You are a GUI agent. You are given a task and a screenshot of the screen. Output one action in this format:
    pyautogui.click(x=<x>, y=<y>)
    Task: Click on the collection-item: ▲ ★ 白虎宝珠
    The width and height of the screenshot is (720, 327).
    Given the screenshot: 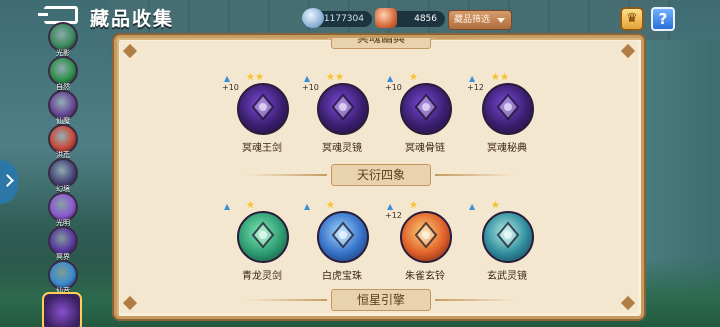 What is the action you would take?
    pyautogui.click(x=342, y=247)
    